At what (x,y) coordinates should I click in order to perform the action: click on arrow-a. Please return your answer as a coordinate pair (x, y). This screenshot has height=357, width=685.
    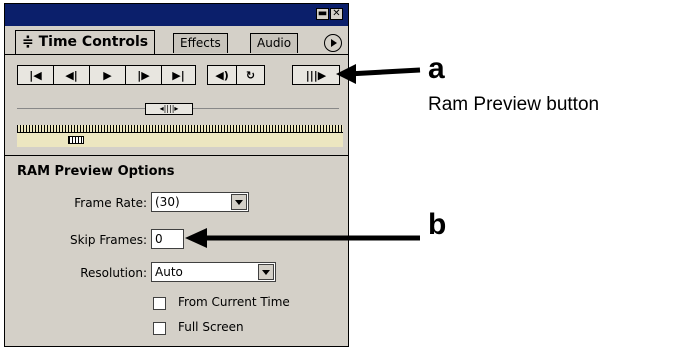
    Looking at the image, I should click on (378, 74).